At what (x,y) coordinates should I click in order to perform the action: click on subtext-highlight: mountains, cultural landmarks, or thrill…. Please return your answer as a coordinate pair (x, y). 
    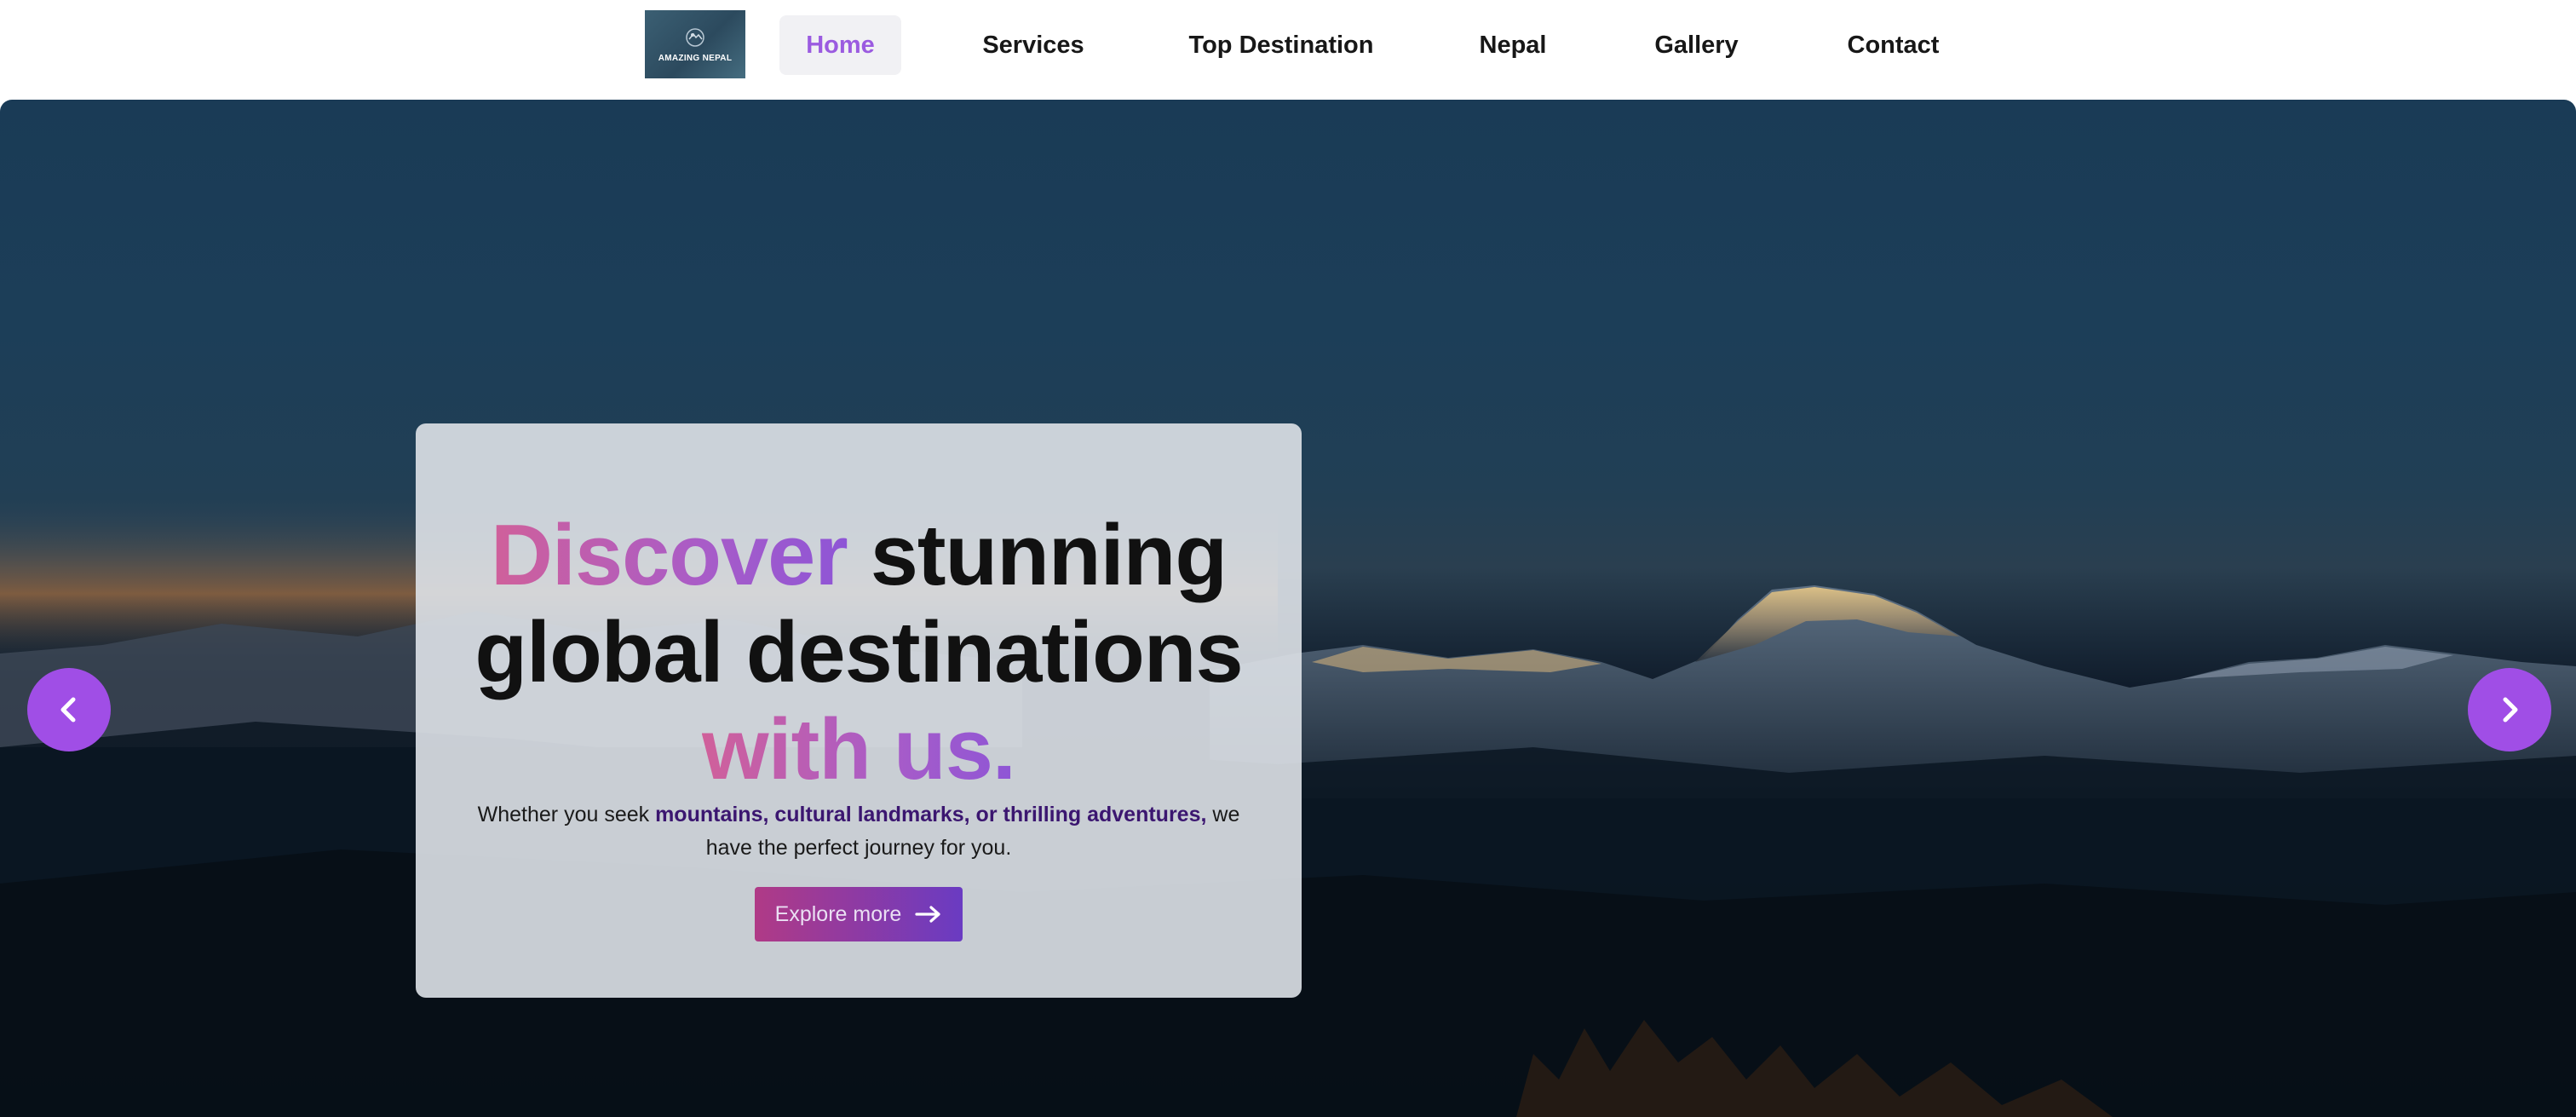
    Looking at the image, I should click on (931, 814).